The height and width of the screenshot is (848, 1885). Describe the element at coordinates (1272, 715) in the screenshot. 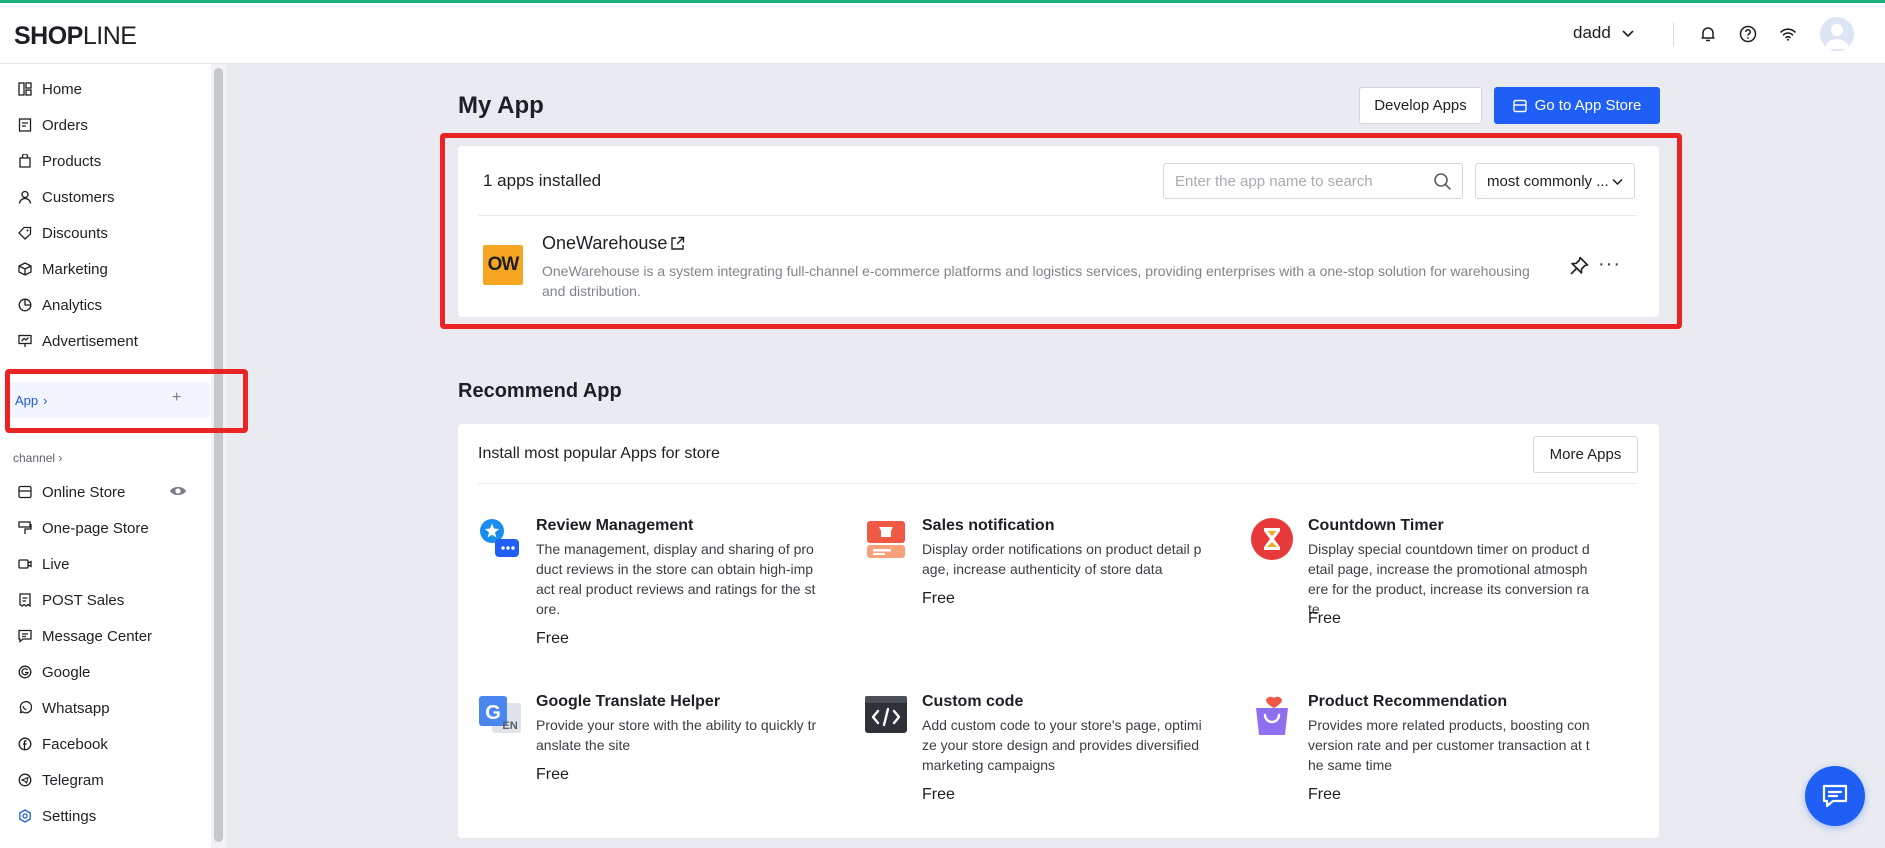

I see `shopping-bag-icon` at that location.